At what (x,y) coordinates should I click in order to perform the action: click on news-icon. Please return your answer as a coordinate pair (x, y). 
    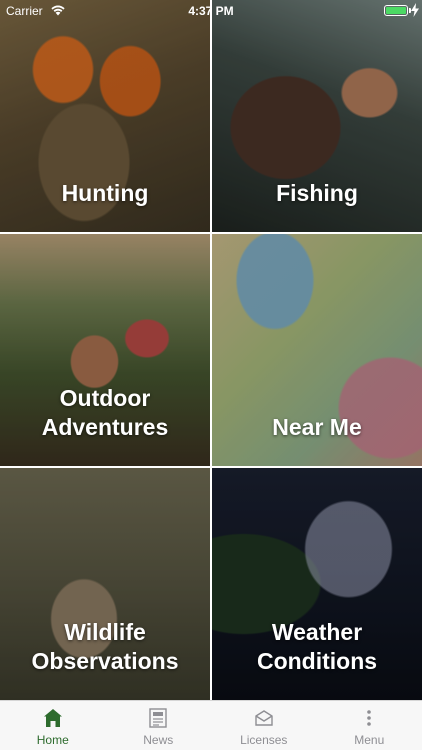
    Looking at the image, I should click on (158, 718).